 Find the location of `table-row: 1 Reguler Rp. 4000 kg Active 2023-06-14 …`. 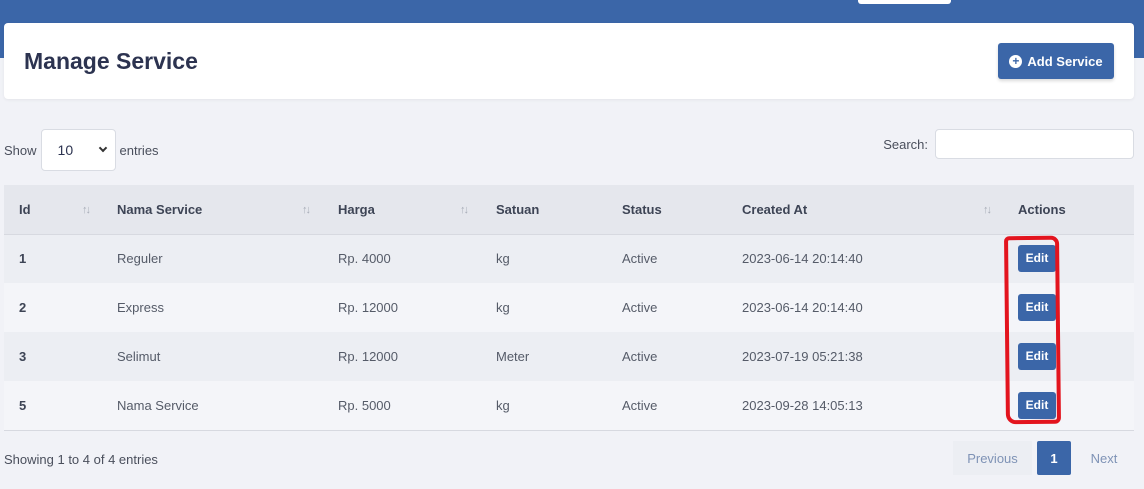

table-row: 1 Reguler Rp. 4000 kg Active 2023-06-14 … is located at coordinates (569, 258).